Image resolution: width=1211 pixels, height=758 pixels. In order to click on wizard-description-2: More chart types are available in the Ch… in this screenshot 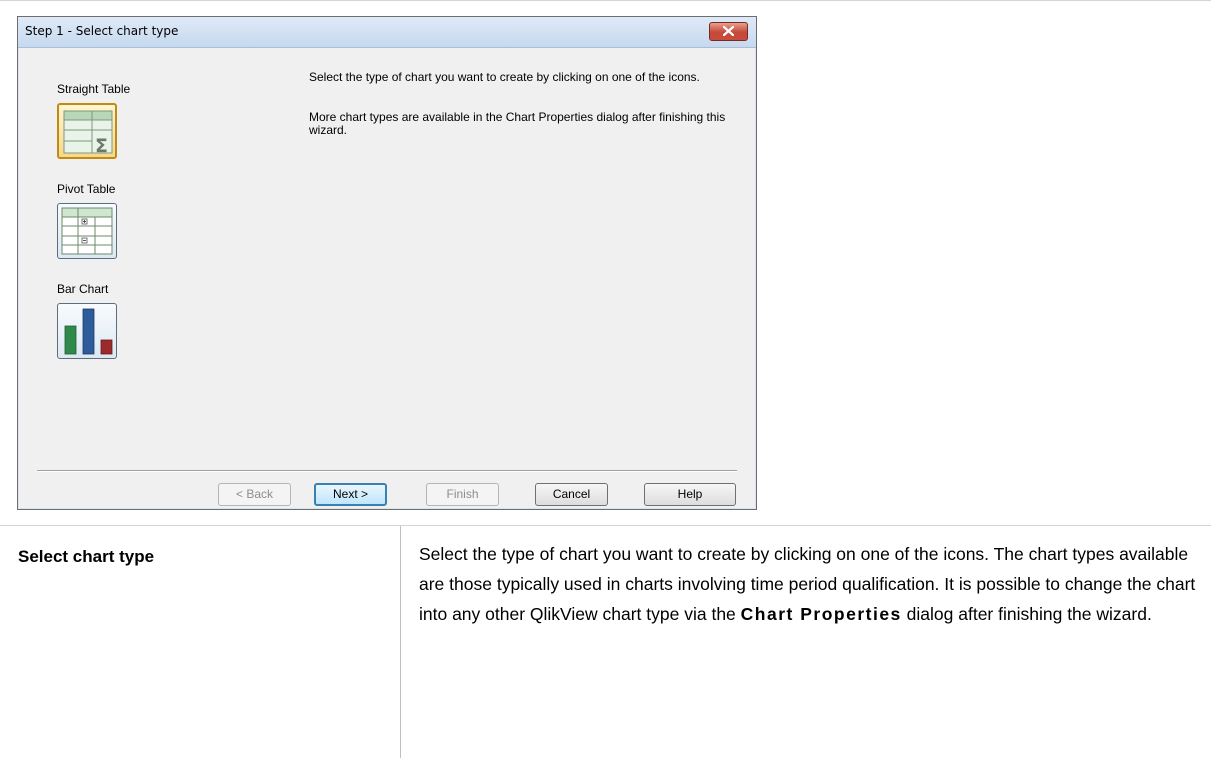, I will do `click(517, 123)`.